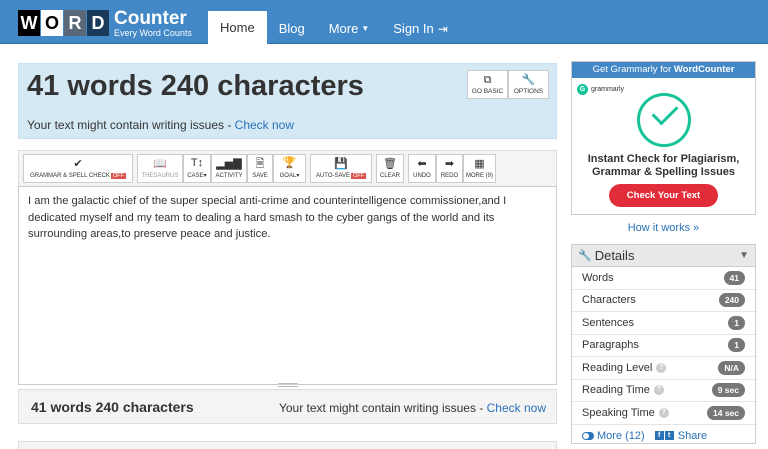 The height and width of the screenshot is (449, 768). What do you see at coordinates (78, 163) in the screenshot?
I see `check-icon: ✔` at bounding box center [78, 163].